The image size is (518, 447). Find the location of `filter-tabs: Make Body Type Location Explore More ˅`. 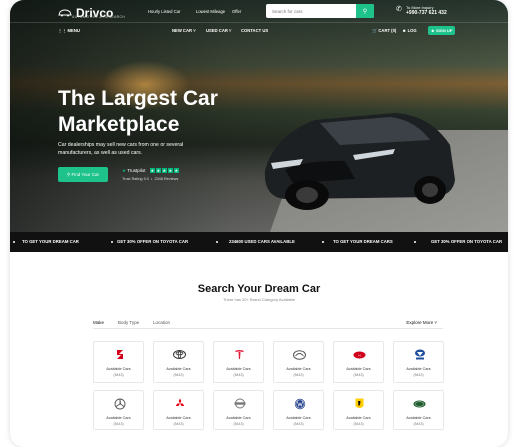

filter-tabs: Make Body Type Location Explore More ˅ is located at coordinates (268, 322).